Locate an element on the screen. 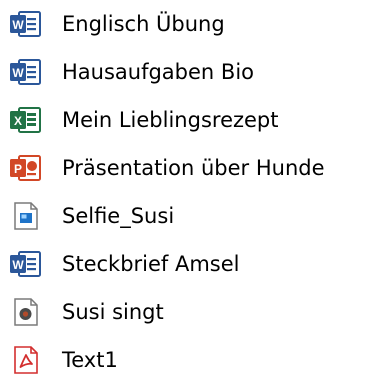  file-item-susi-singt: Susi singt is located at coordinates (188, 312).